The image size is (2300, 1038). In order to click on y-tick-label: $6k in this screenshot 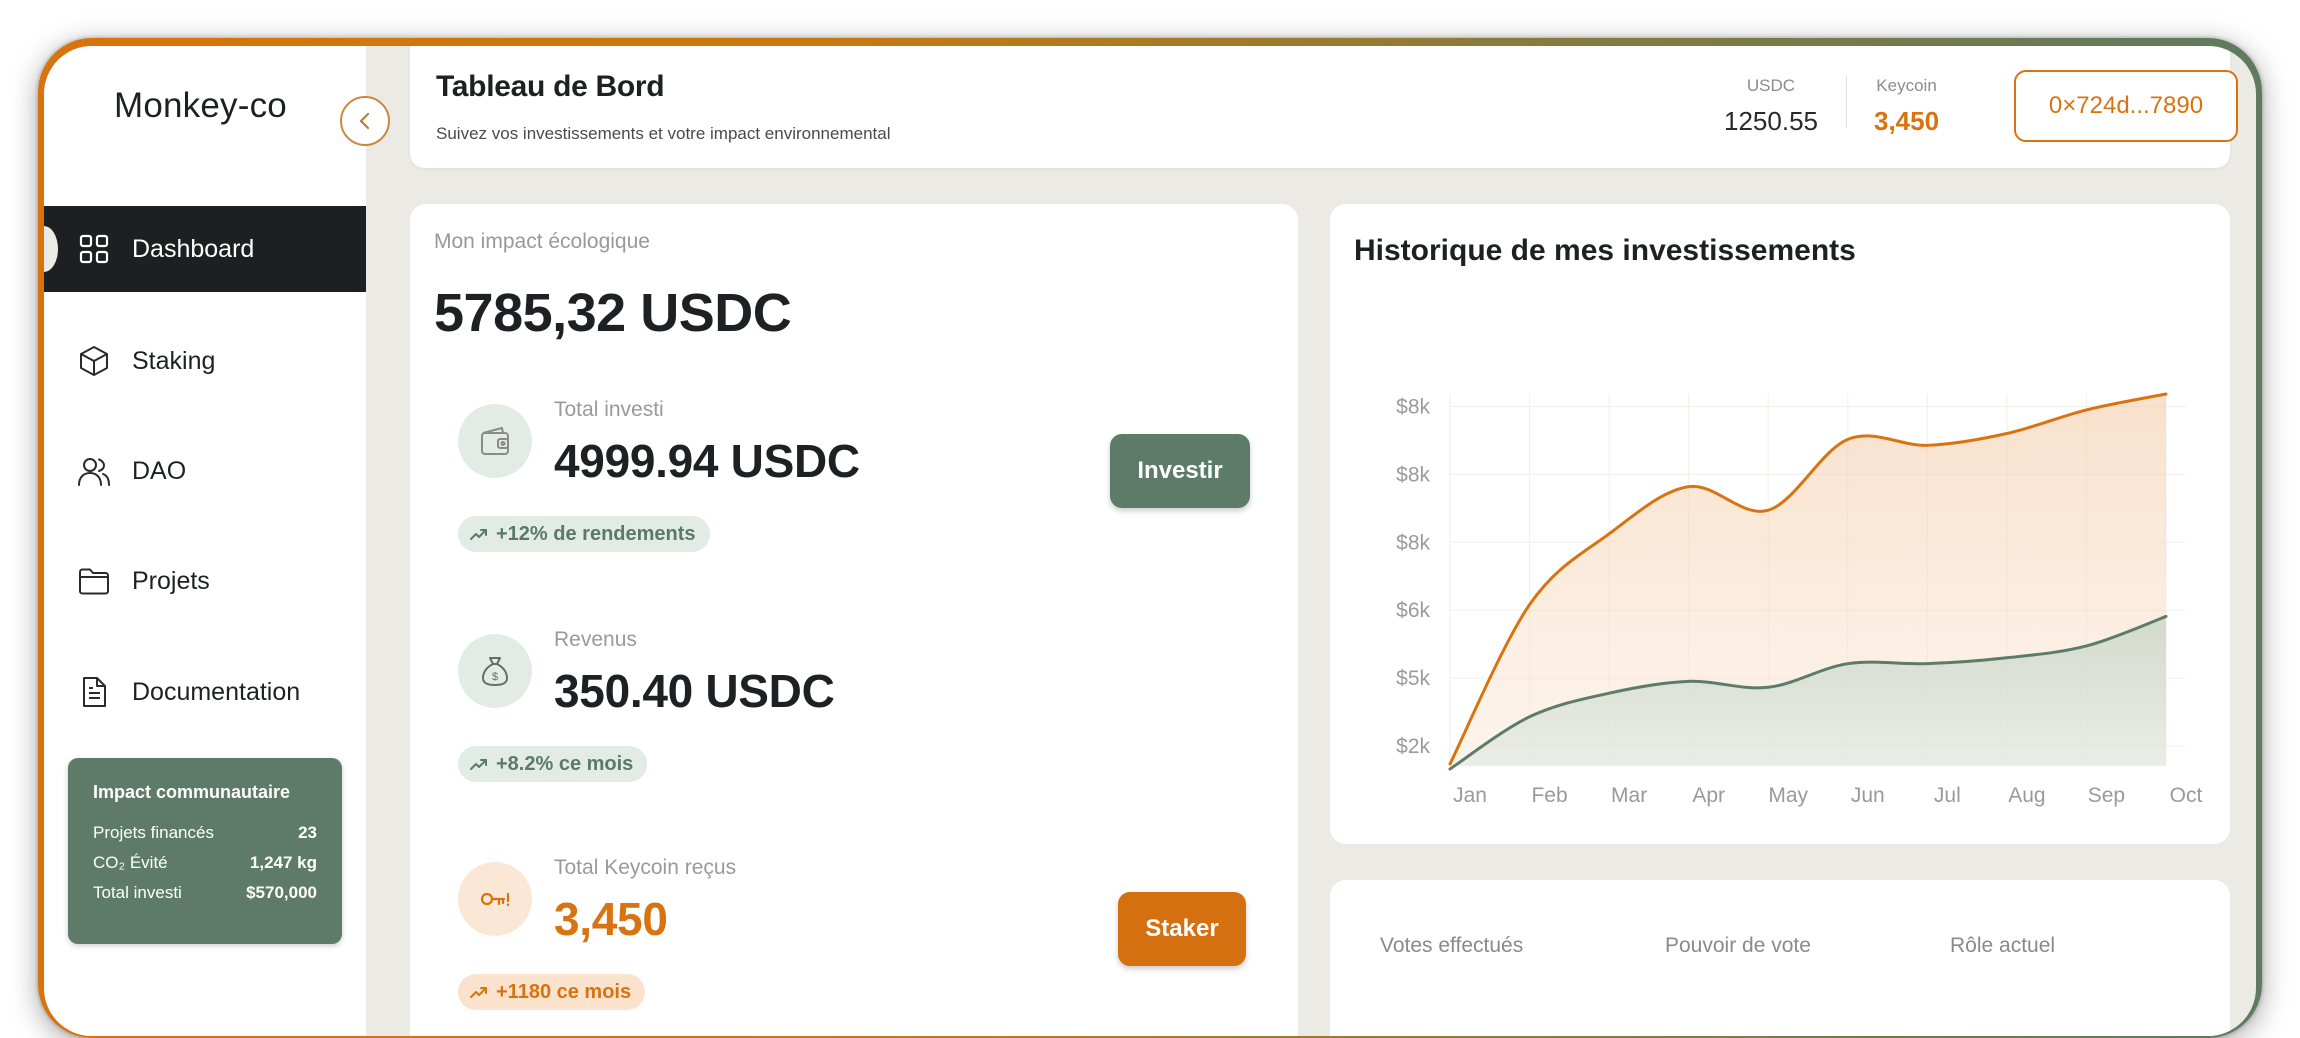, I will do `click(1413, 610)`.